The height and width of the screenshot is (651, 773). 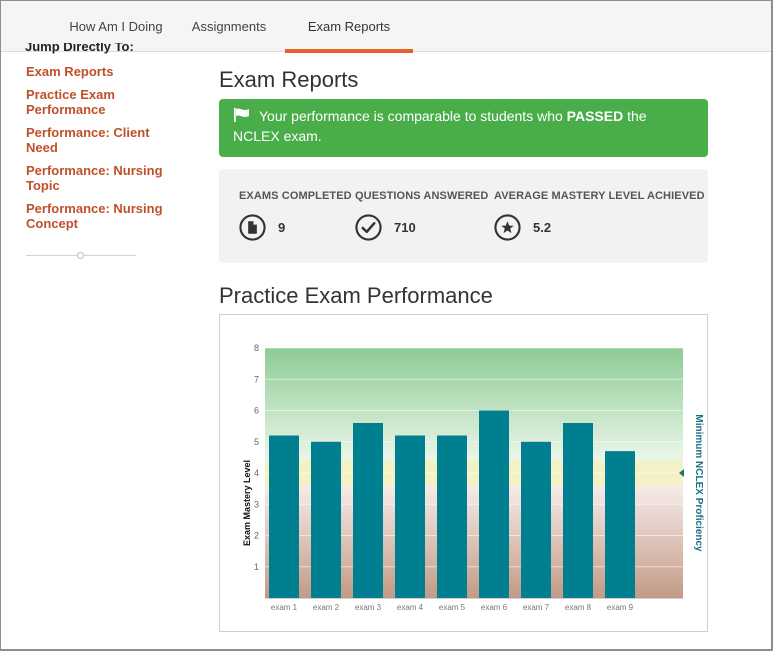 I want to click on x-tick-label: exam 4, so click(x=410, y=607).